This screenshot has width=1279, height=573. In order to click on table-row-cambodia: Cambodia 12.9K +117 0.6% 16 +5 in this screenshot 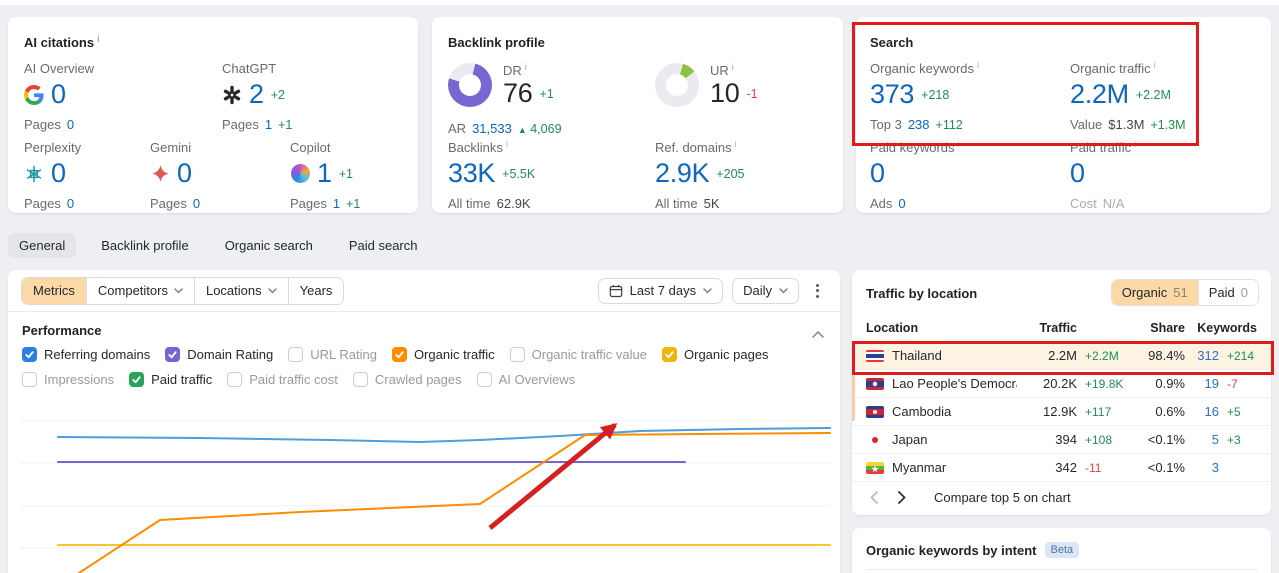, I will do `click(1061, 412)`.